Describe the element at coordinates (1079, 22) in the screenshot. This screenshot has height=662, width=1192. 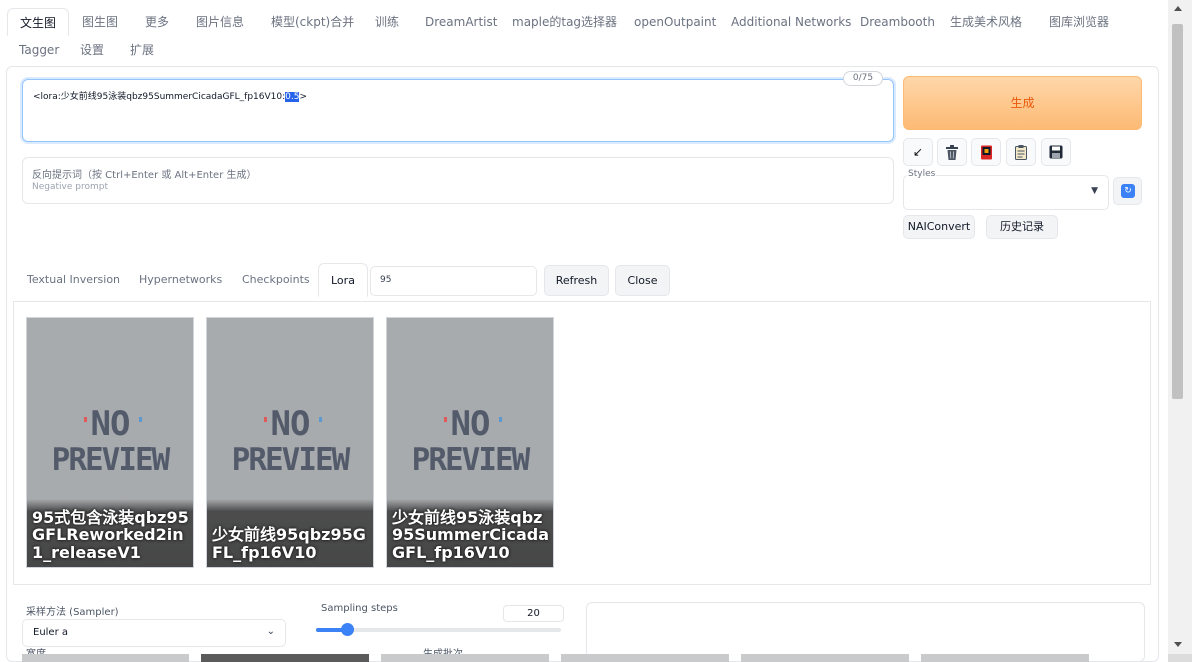
I see `tab-image-browser: 图库浏览器` at that location.